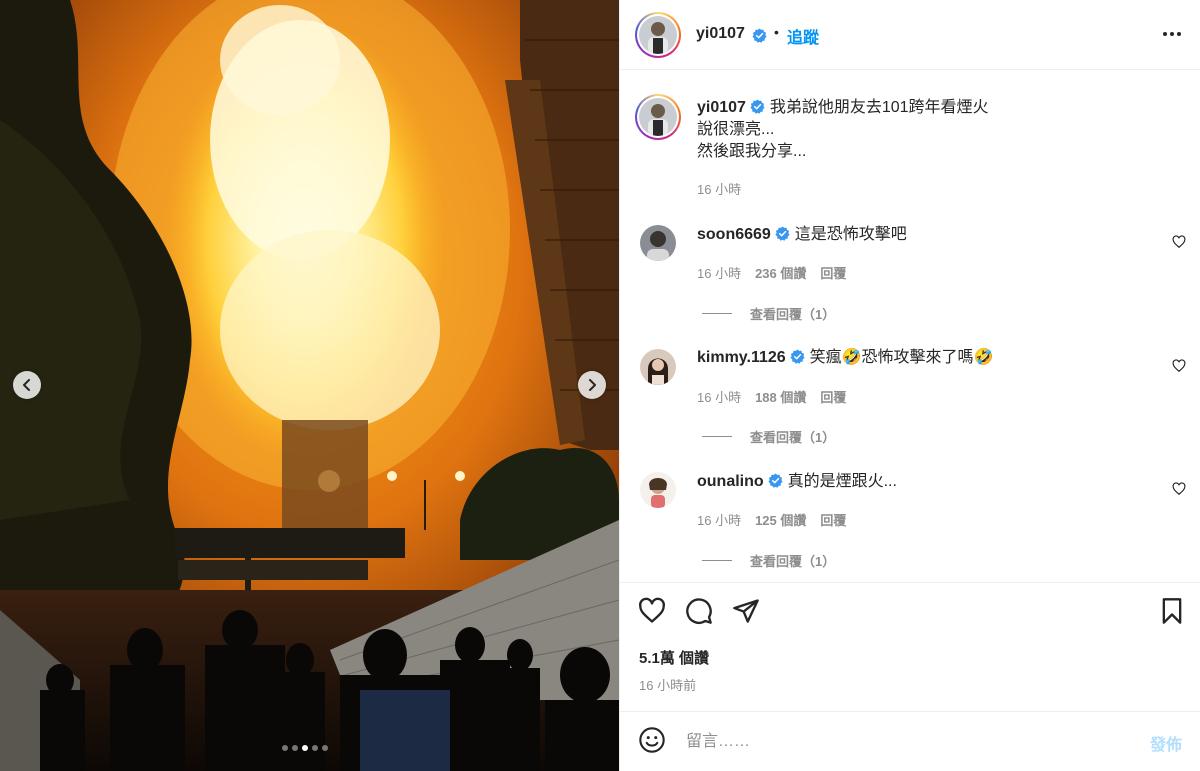 Image resolution: width=1200 pixels, height=771 pixels. Describe the element at coordinates (906, 742) in the screenshot. I see `comment-input` at that location.